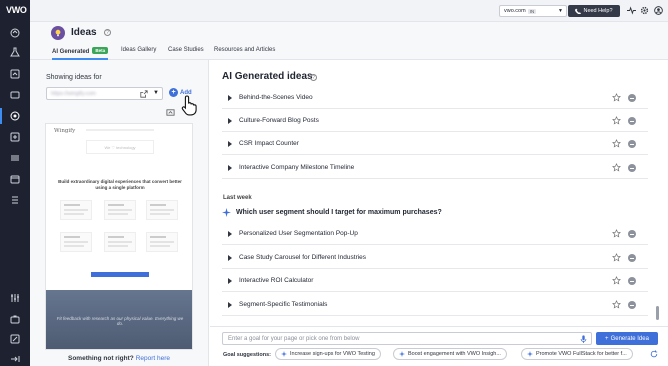  I want to click on idea-row: Segment-Specific Testimonials, so click(435, 305).